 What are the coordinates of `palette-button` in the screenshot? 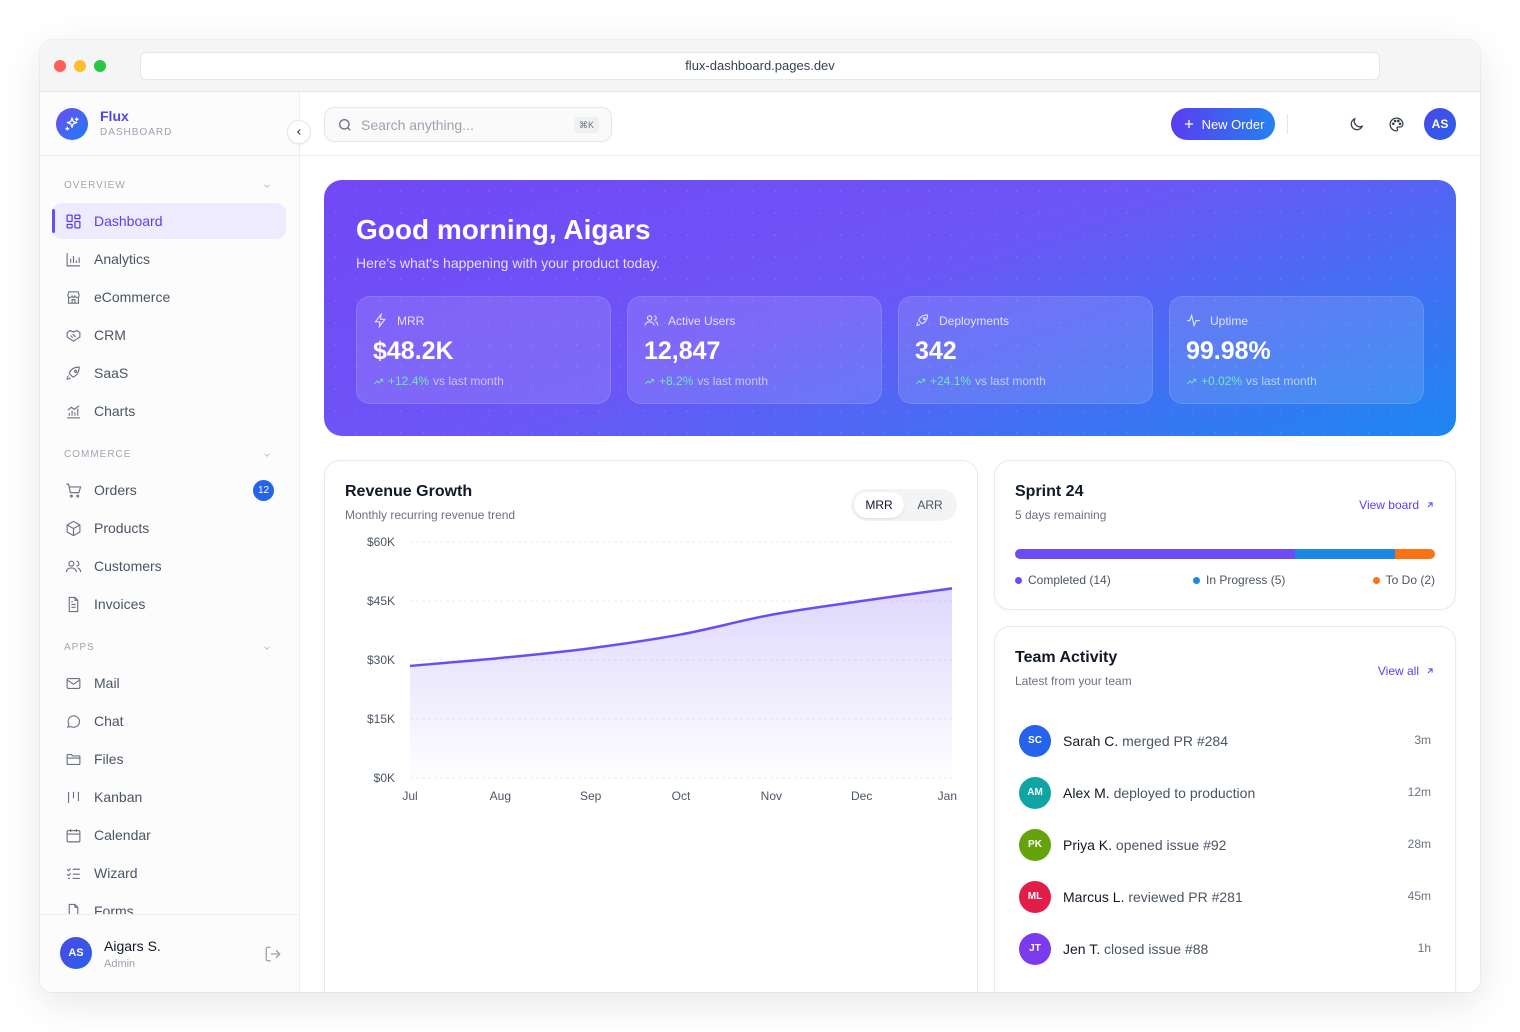 It's located at (1396, 124).